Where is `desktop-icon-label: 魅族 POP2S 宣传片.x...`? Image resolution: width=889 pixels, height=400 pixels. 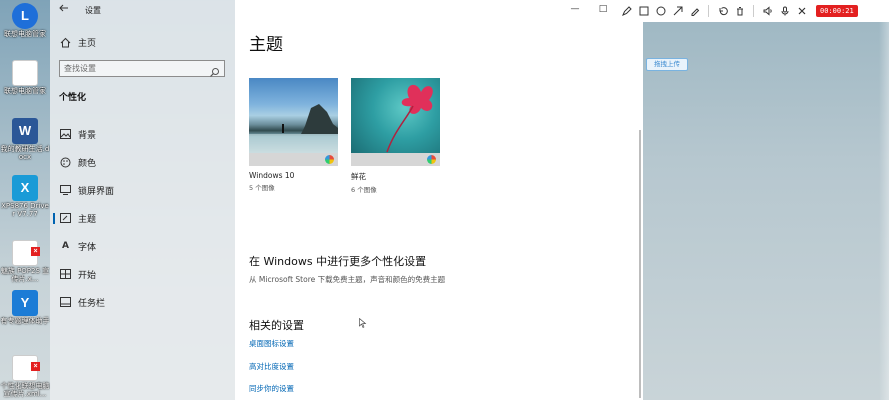
desktop-icon-label: 魅族 POP2S 宣传片.x... is located at coordinates (25, 275).